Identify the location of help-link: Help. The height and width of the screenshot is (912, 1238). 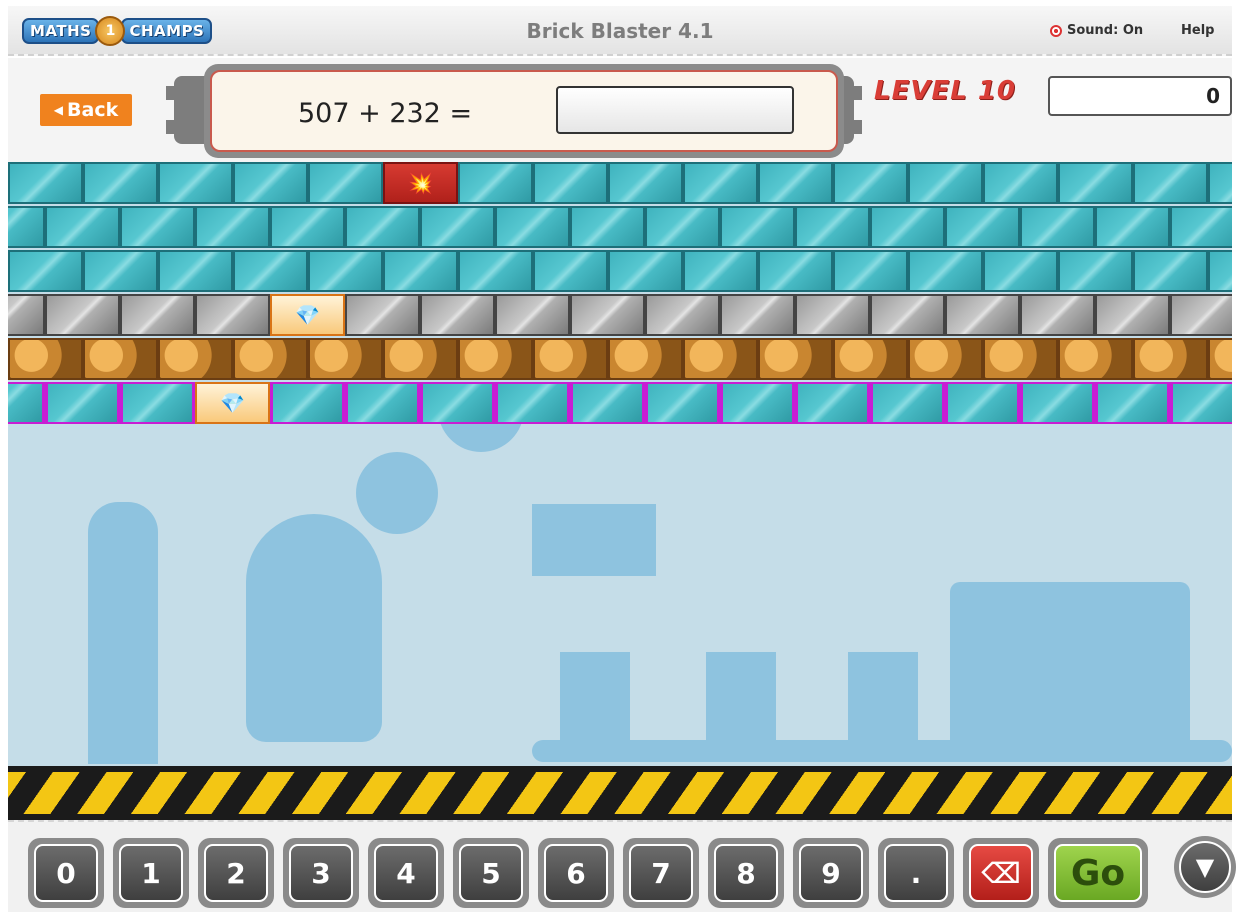
(1197, 30).